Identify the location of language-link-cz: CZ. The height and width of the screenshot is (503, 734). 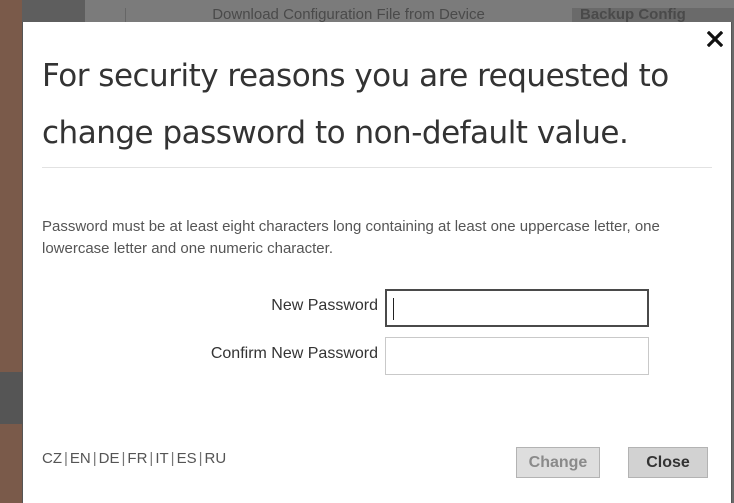
(52, 458).